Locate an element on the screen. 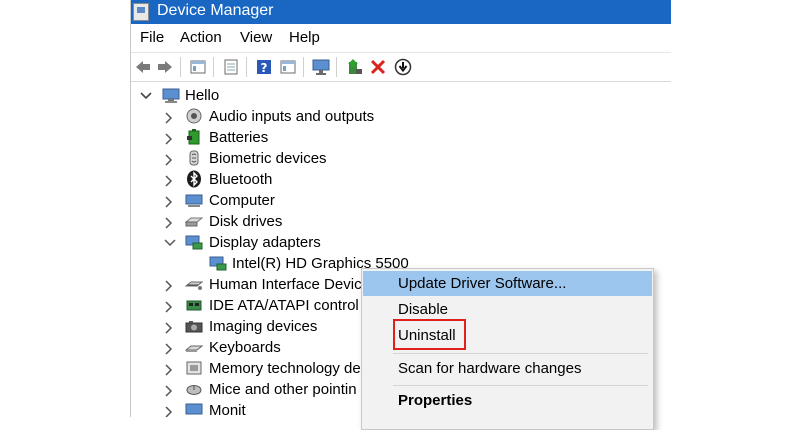 The height and width of the screenshot is (430, 800). menu-item-properties: Properties is located at coordinates (507, 400).